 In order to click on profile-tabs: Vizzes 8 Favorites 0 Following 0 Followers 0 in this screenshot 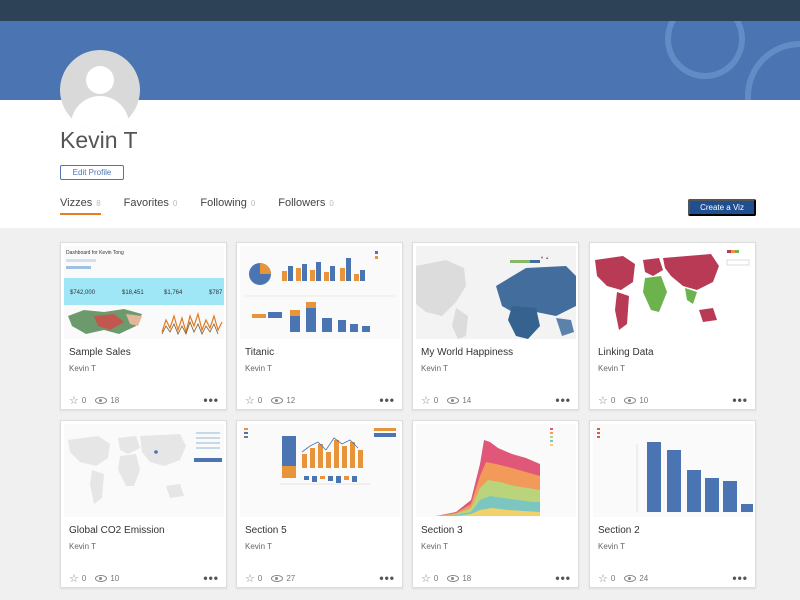, I will do `click(208, 206)`.